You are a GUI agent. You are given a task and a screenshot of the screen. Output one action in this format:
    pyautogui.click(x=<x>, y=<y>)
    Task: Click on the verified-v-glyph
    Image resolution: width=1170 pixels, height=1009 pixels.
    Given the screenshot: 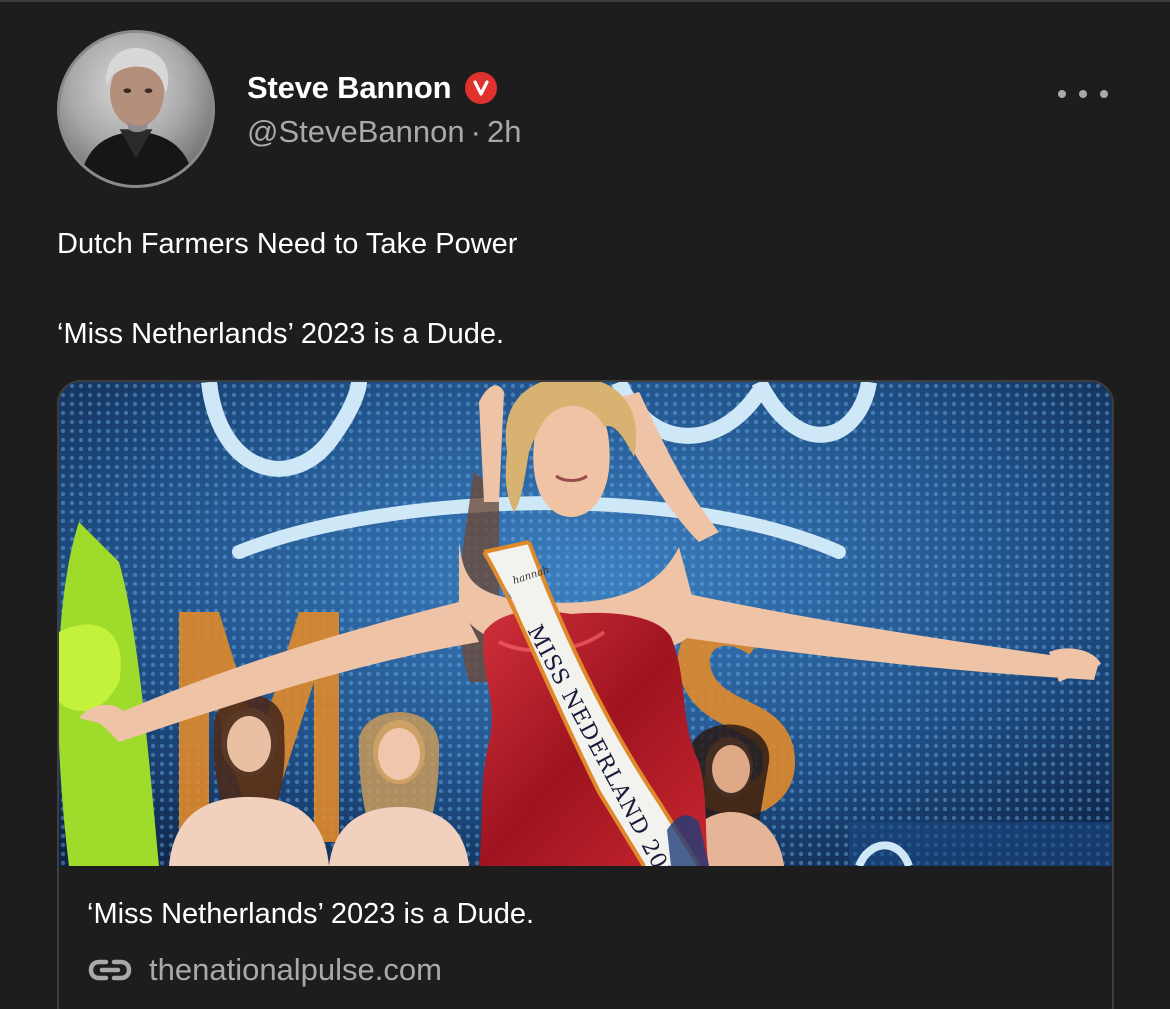 What is the action you would take?
    pyautogui.click(x=481, y=88)
    